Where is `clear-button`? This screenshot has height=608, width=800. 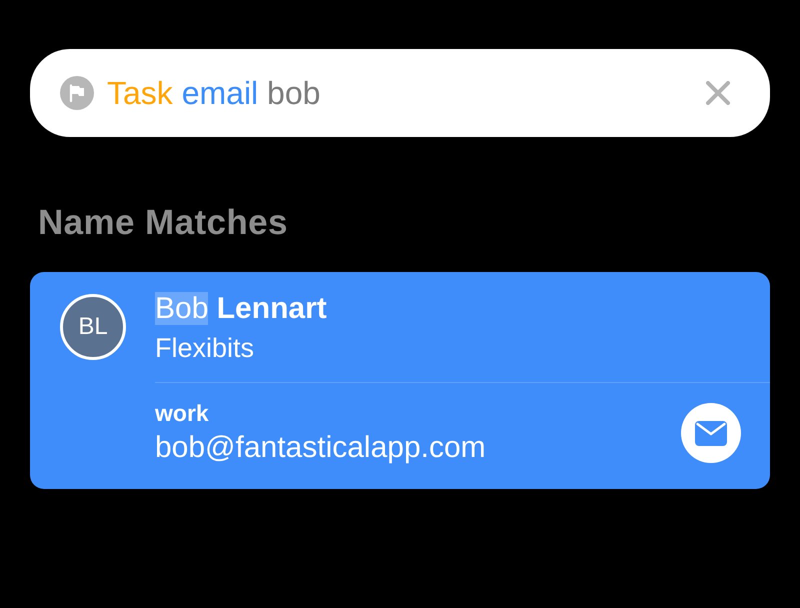
clear-button is located at coordinates (718, 93).